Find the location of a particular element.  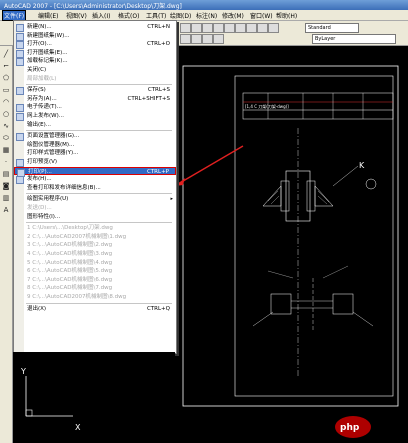

menu-item-label: 6 C:\...\AutoCAD机械制图\5.dwg is located at coordinates (70, 271).